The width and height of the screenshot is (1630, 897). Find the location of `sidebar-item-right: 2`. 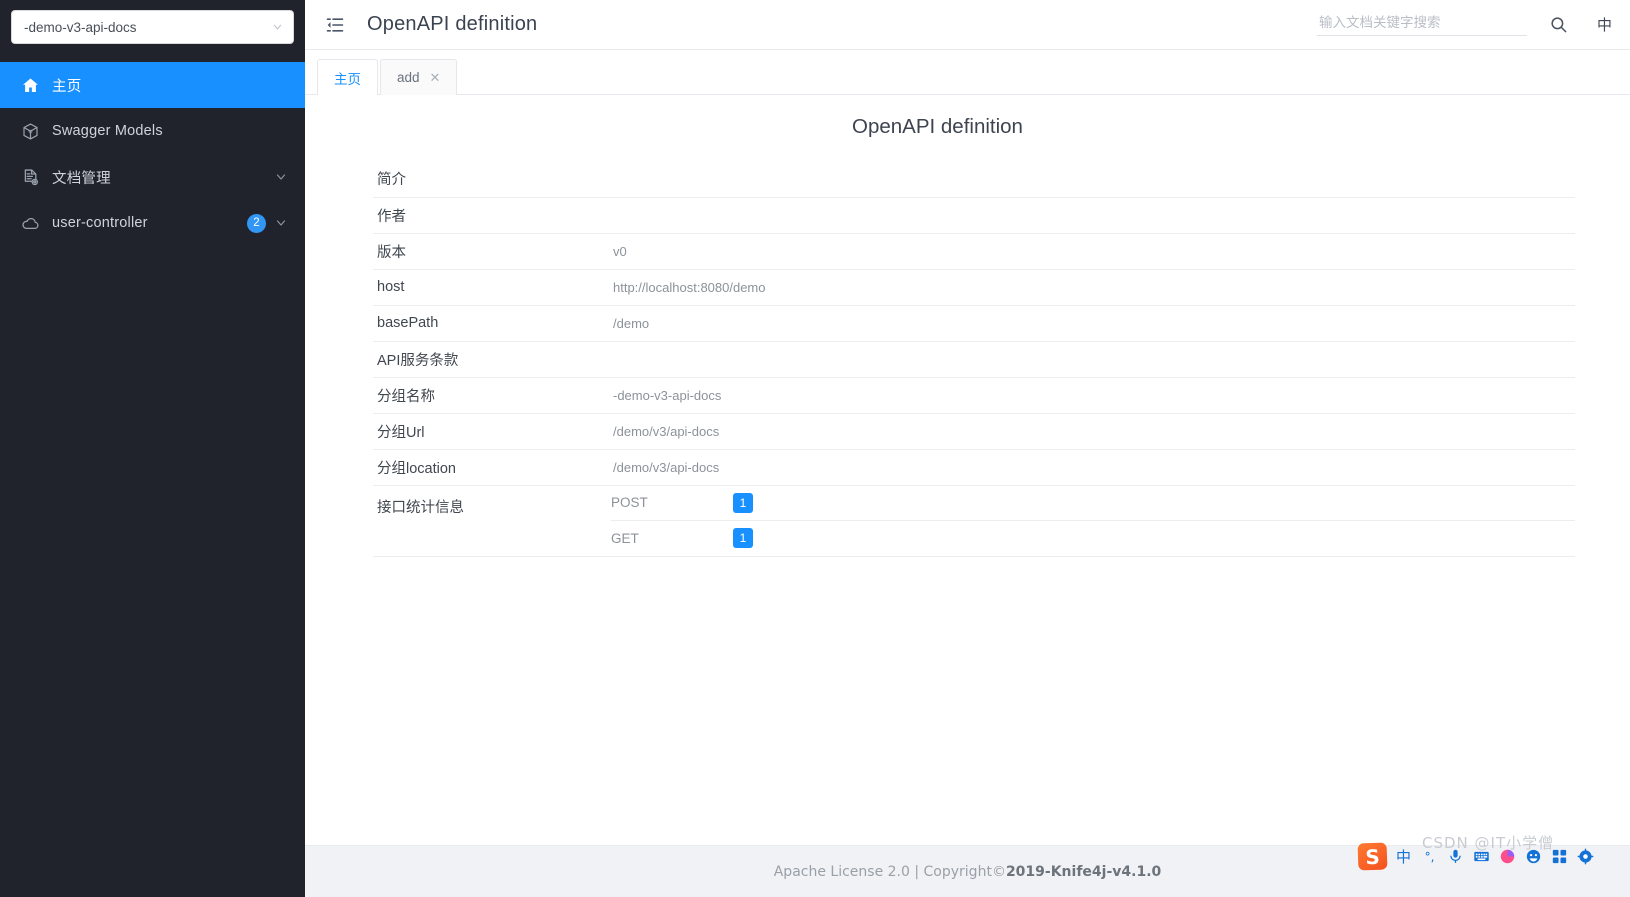

sidebar-item-right: 2 is located at coordinates (267, 223).